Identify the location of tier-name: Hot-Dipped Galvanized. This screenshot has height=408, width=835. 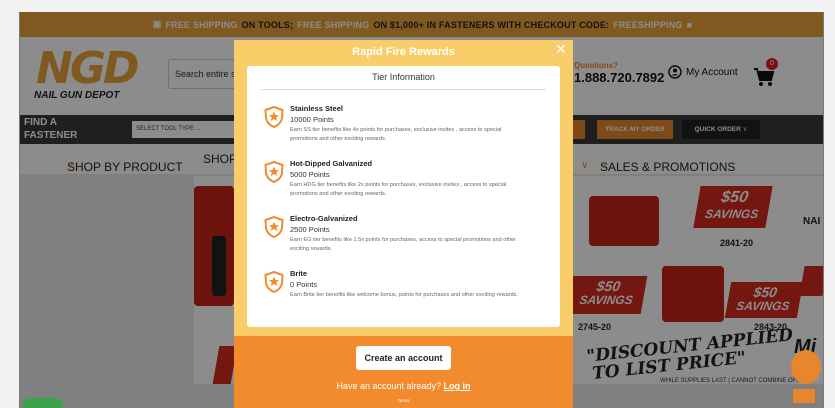
(331, 163).